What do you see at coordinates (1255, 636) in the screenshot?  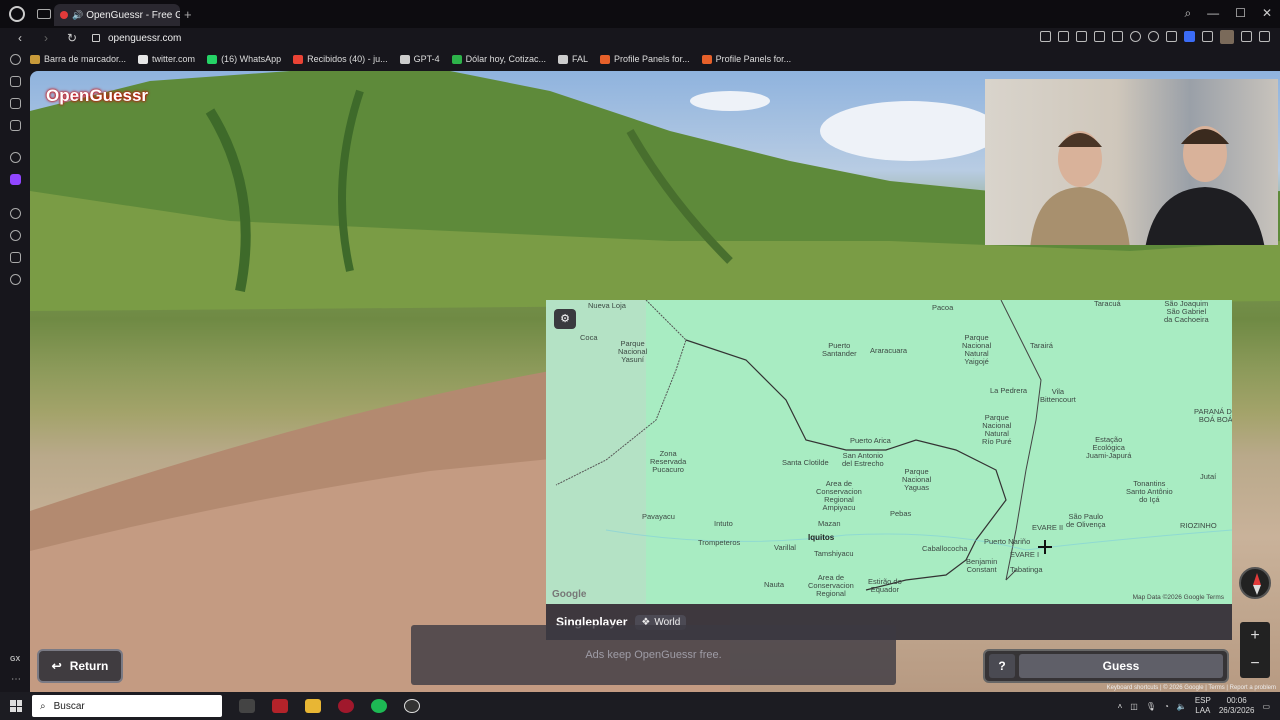 I see `zoom-in-button: +` at bounding box center [1255, 636].